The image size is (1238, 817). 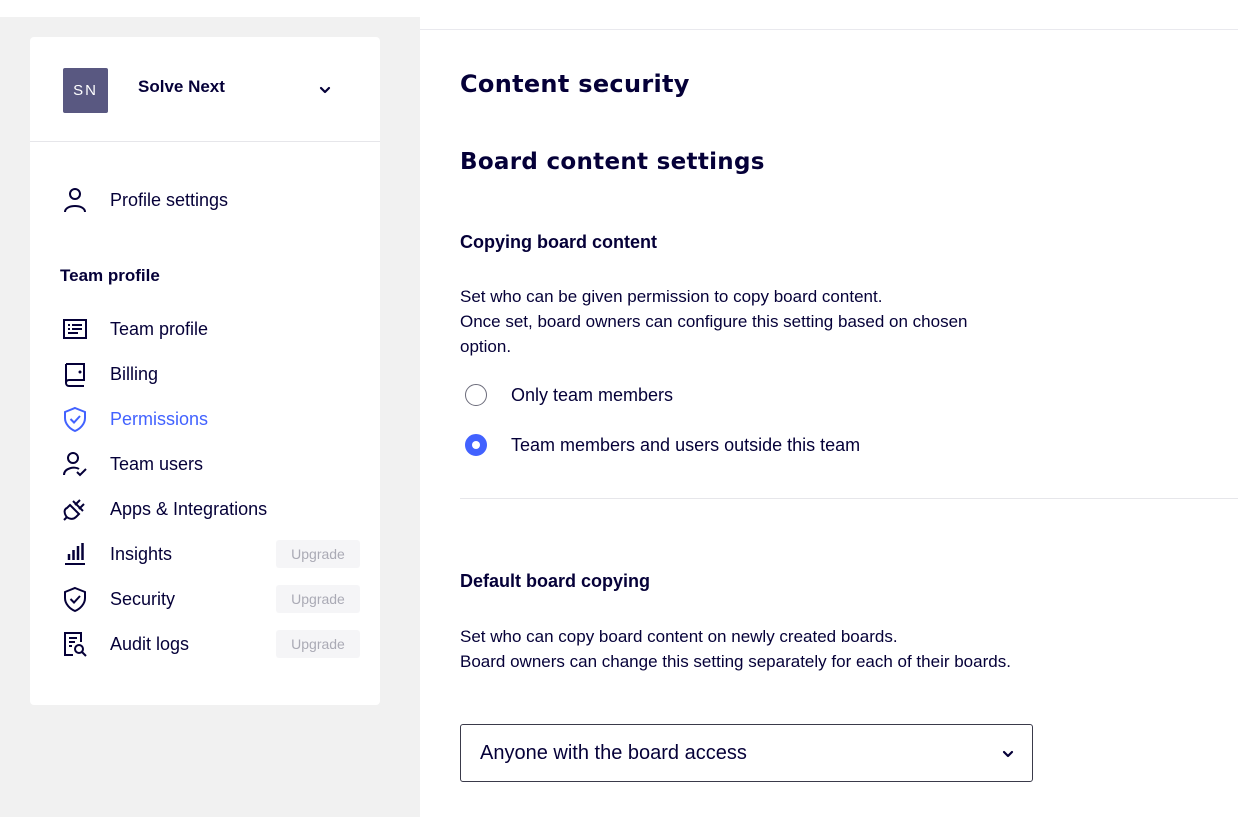 I want to click on sidebar-item-team-users: Team users, so click(x=210, y=464).